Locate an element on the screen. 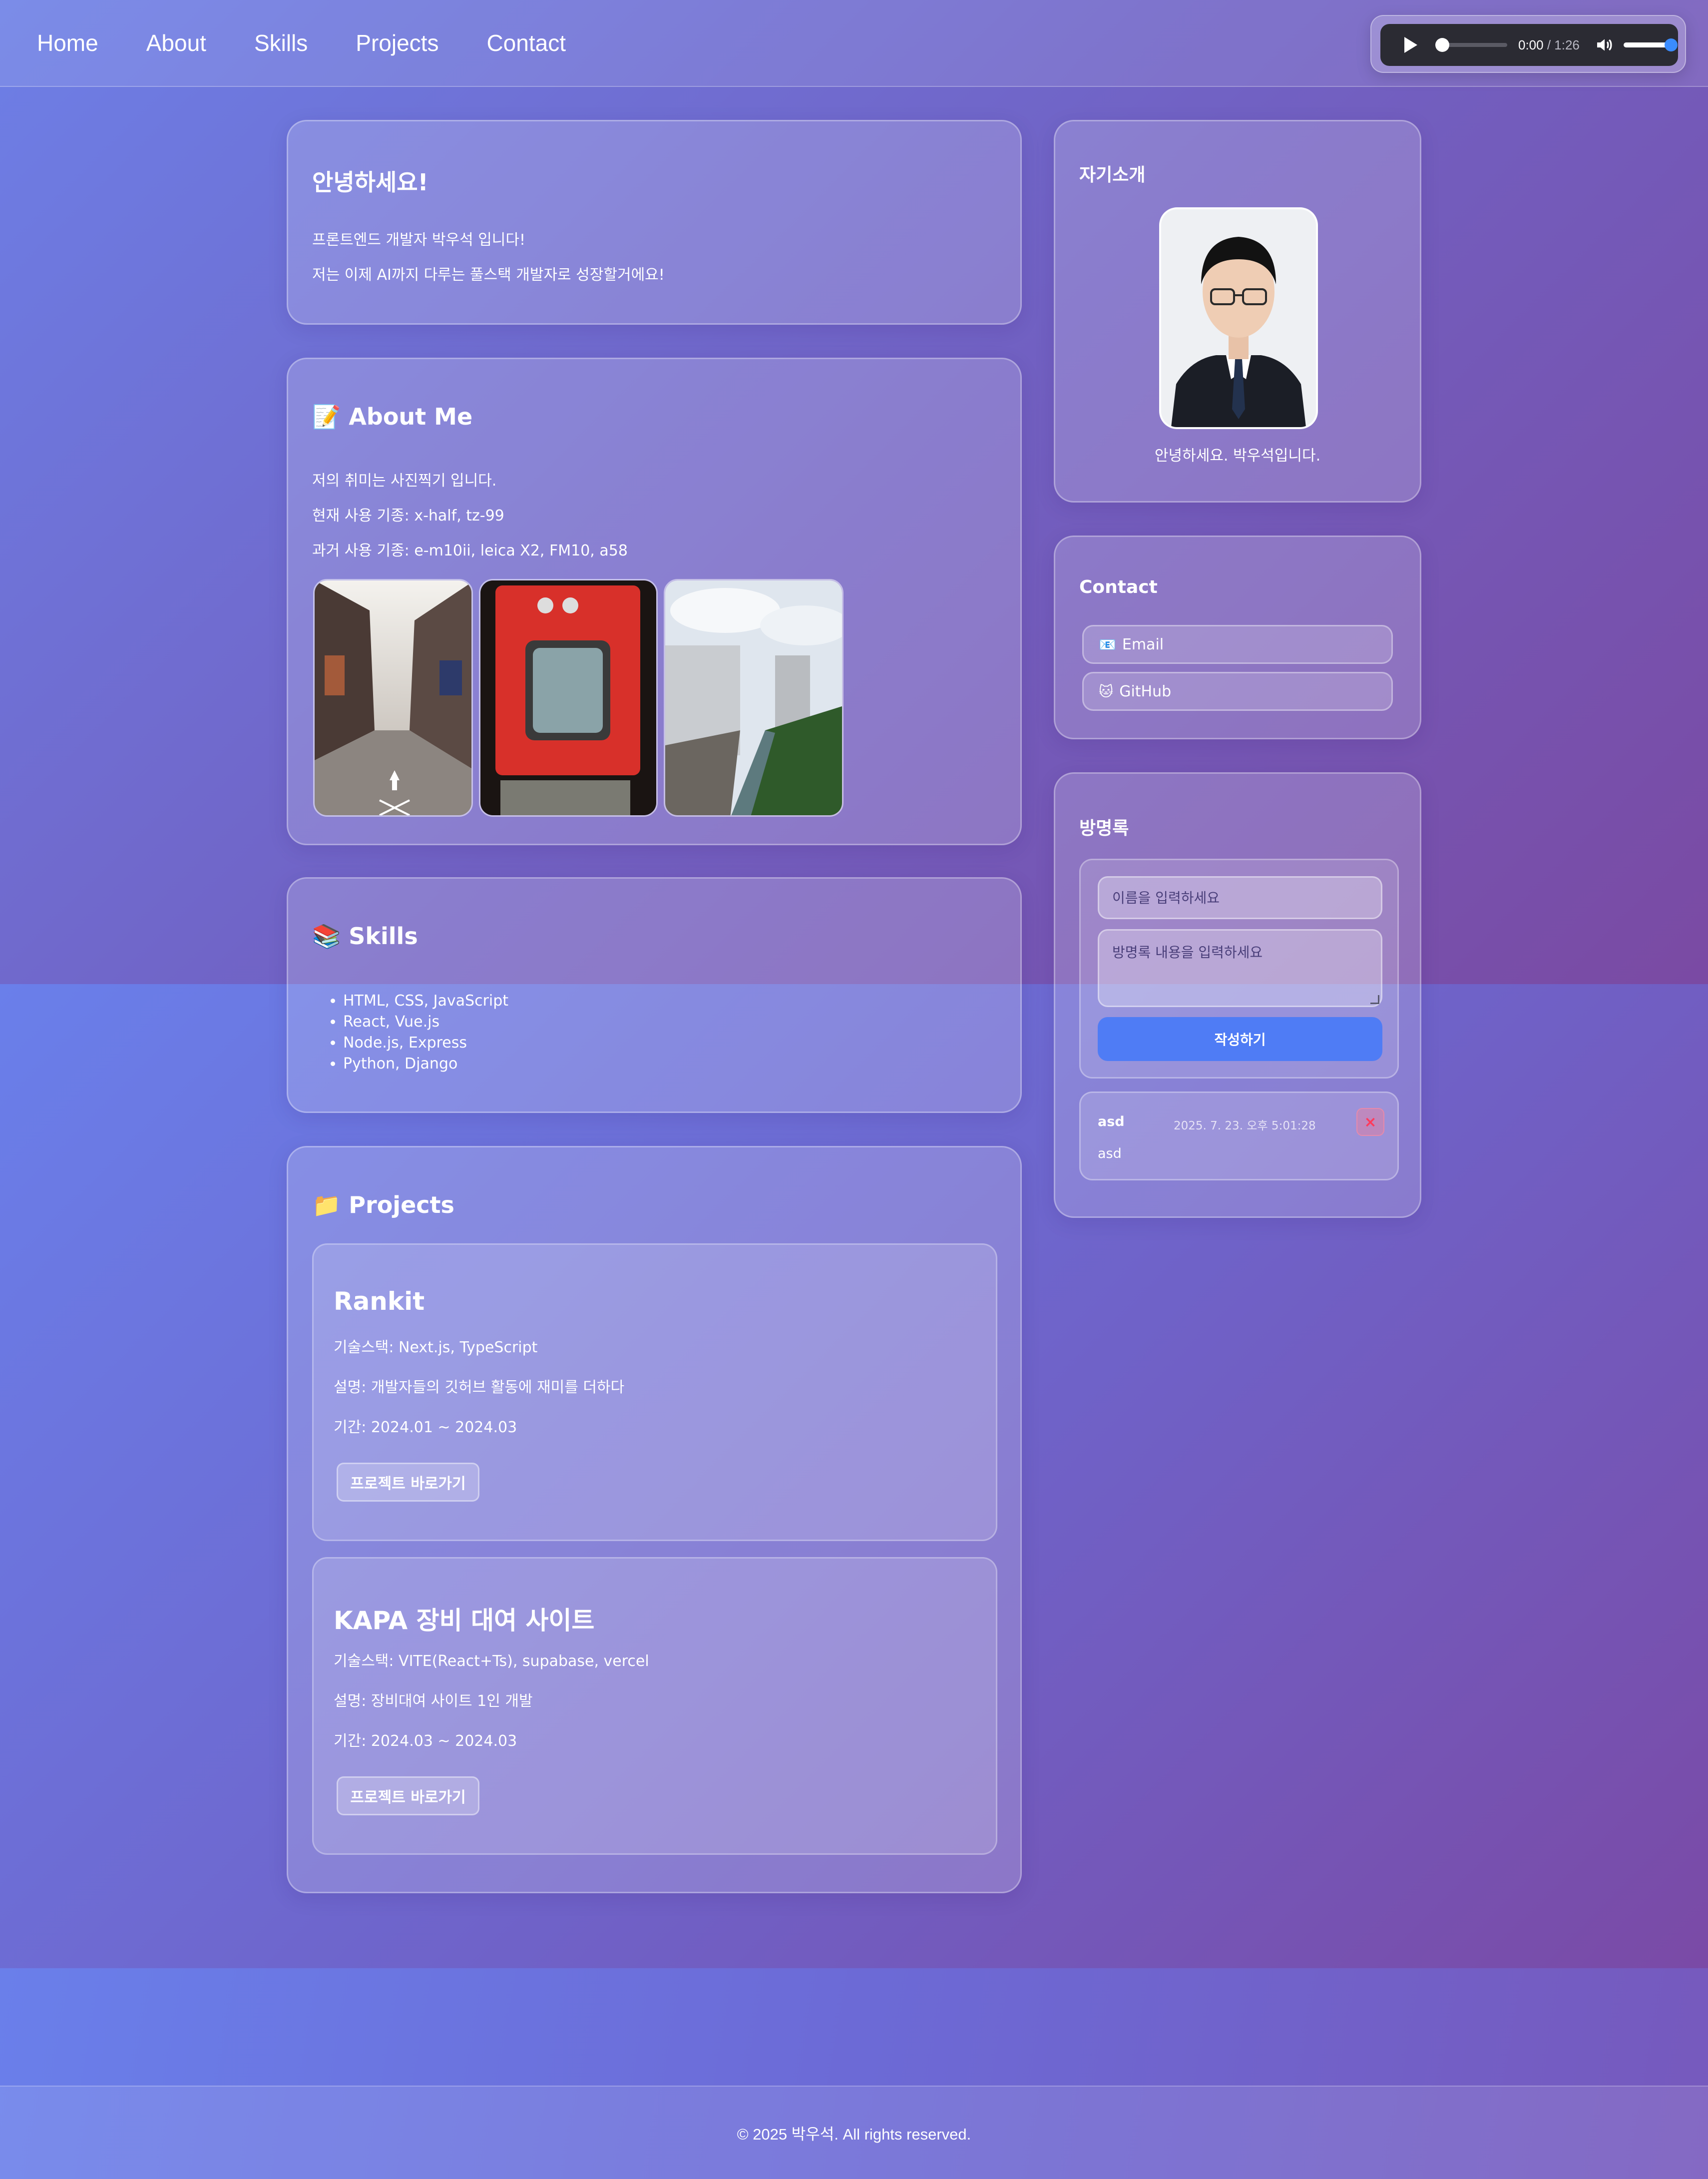  audio-time: 0:00 / 1:26 is located at coordinates (1549, 45).